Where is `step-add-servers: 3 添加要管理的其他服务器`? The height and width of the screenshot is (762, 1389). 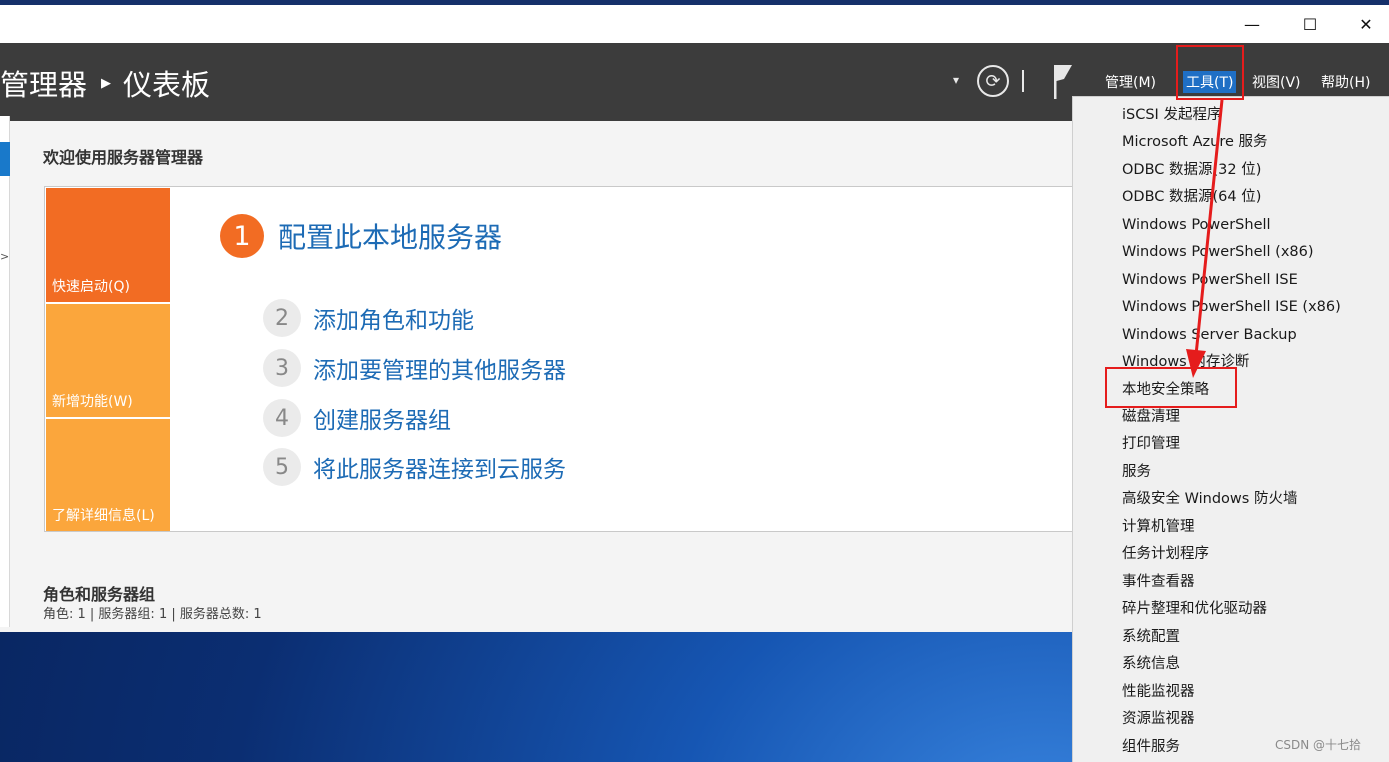
step-add-servers: 3 添加要管理的其他服务器 is located at coordinates (414, 368).